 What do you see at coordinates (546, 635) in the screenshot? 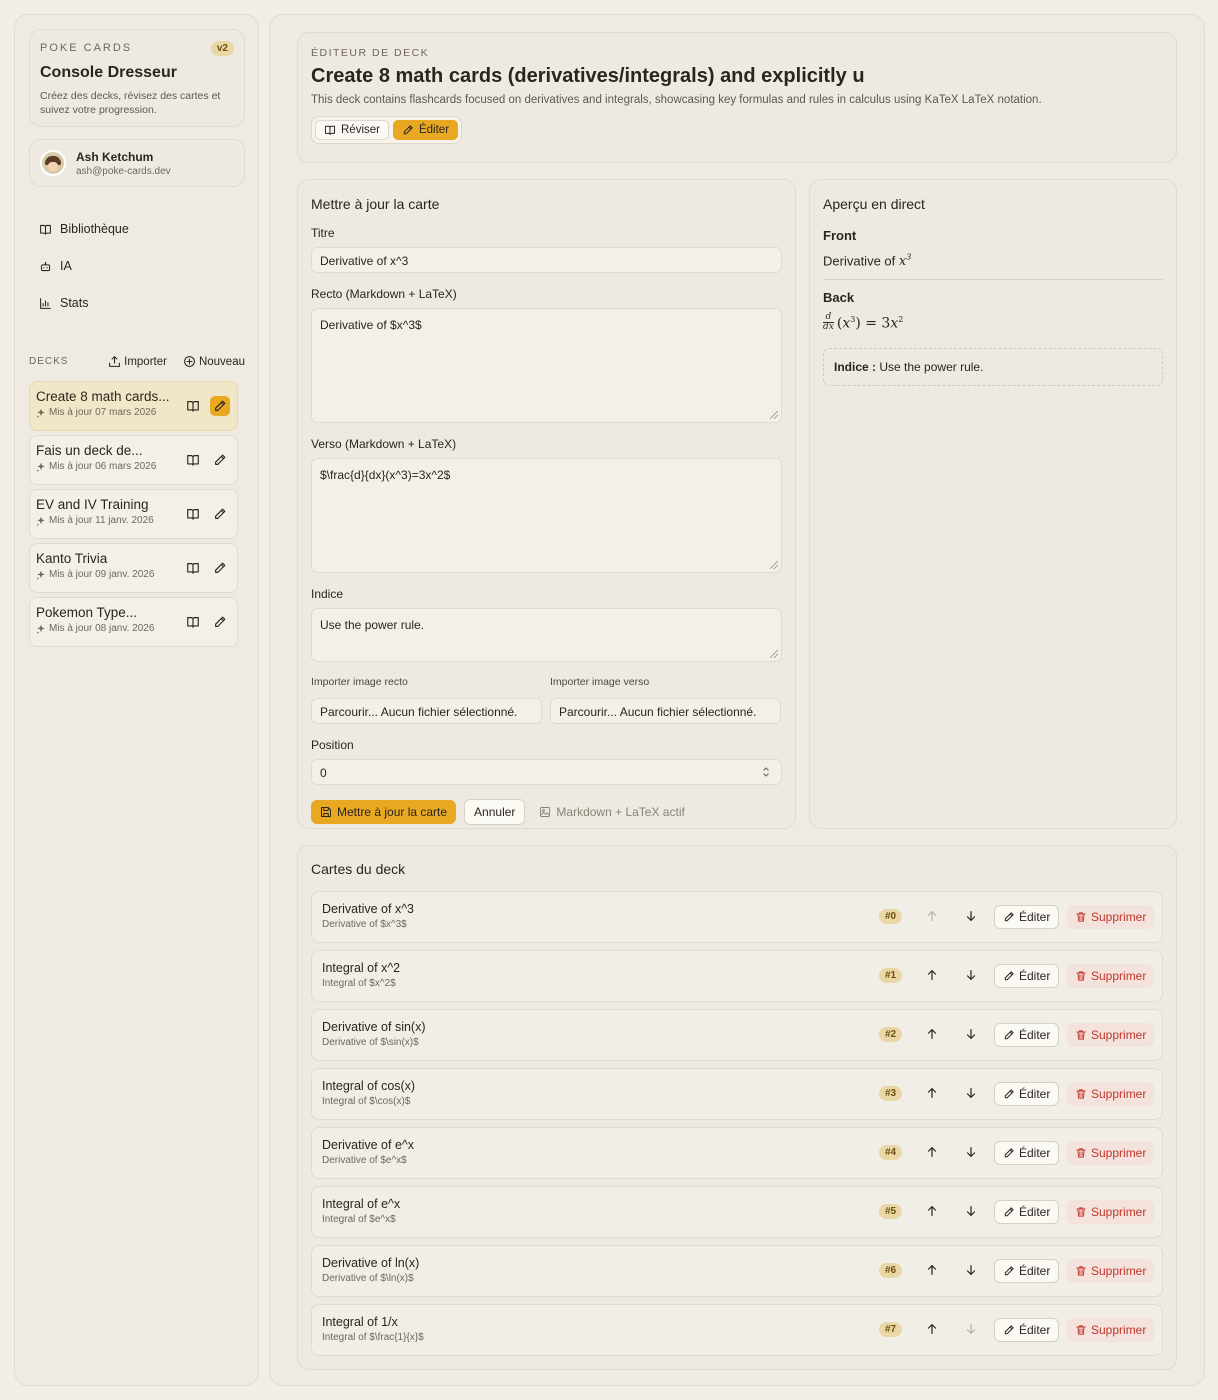
I see `hint-textarea: Use the power rule.` at bounding box center [546, 635].